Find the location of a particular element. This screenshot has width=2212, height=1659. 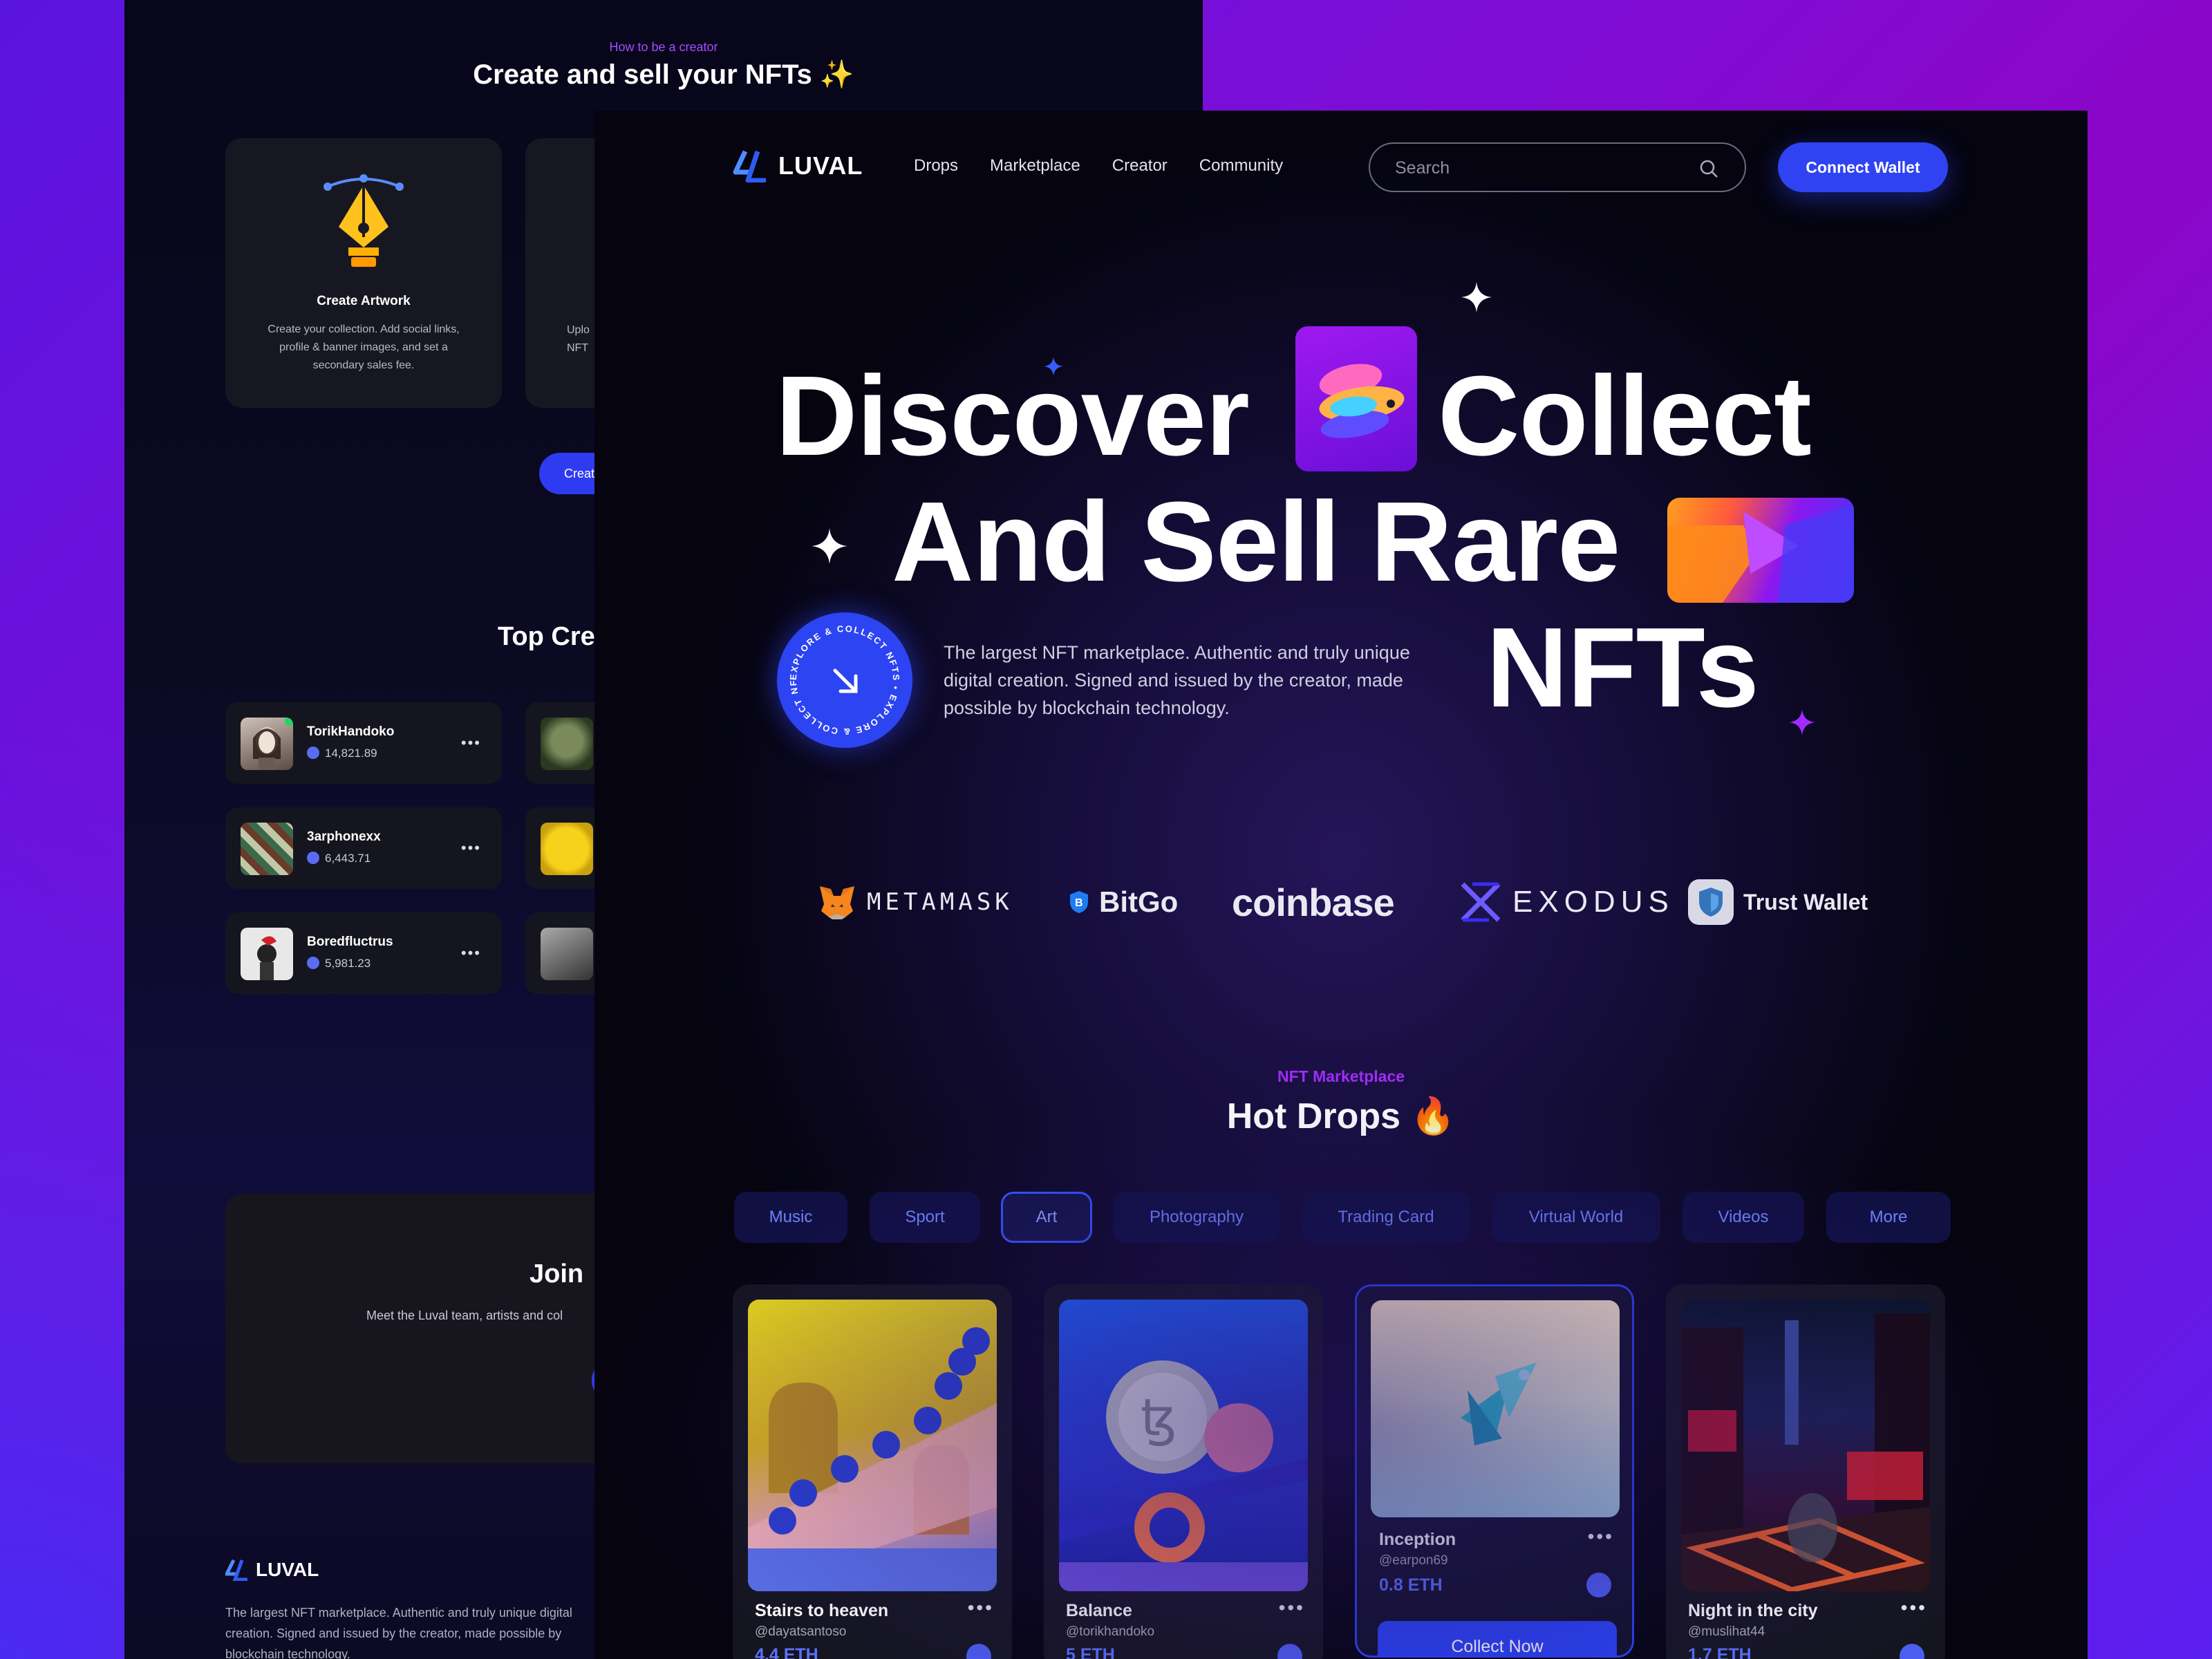

footer-logo: LUVAL is located at coordinates (272, 1570).